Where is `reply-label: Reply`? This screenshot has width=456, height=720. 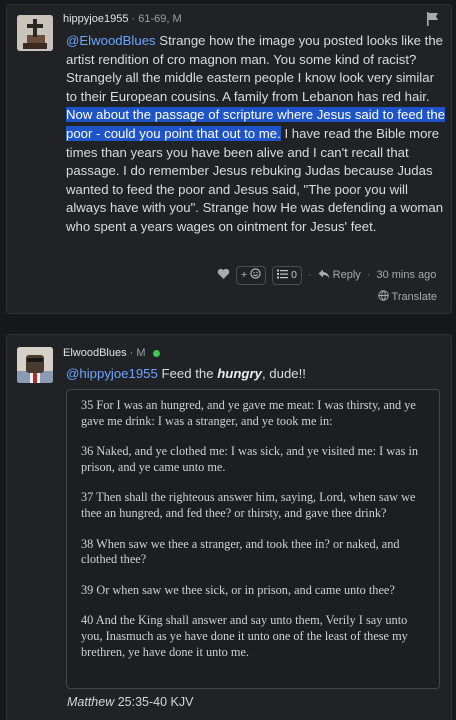
reply-label: Reply is located at coordinates (346, 275).